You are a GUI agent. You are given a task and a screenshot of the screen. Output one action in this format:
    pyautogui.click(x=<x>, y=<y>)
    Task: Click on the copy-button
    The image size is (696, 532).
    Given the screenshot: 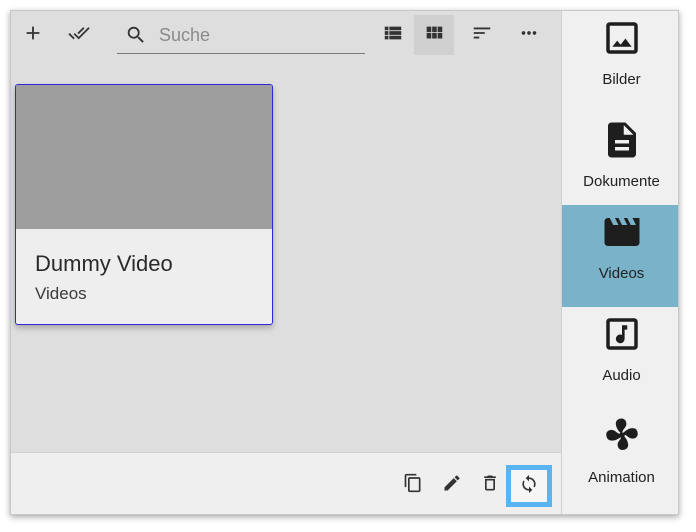 What is the action you would take?
    pyautogui.click(x=413, y=485)
    